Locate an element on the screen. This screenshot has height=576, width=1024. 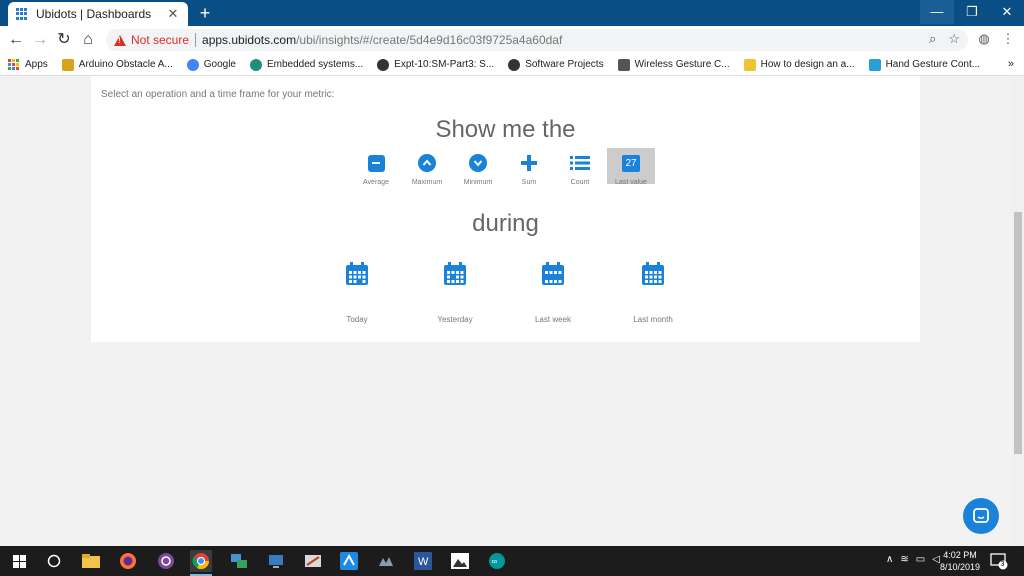
google-icon is located at coordinates (192, 64).